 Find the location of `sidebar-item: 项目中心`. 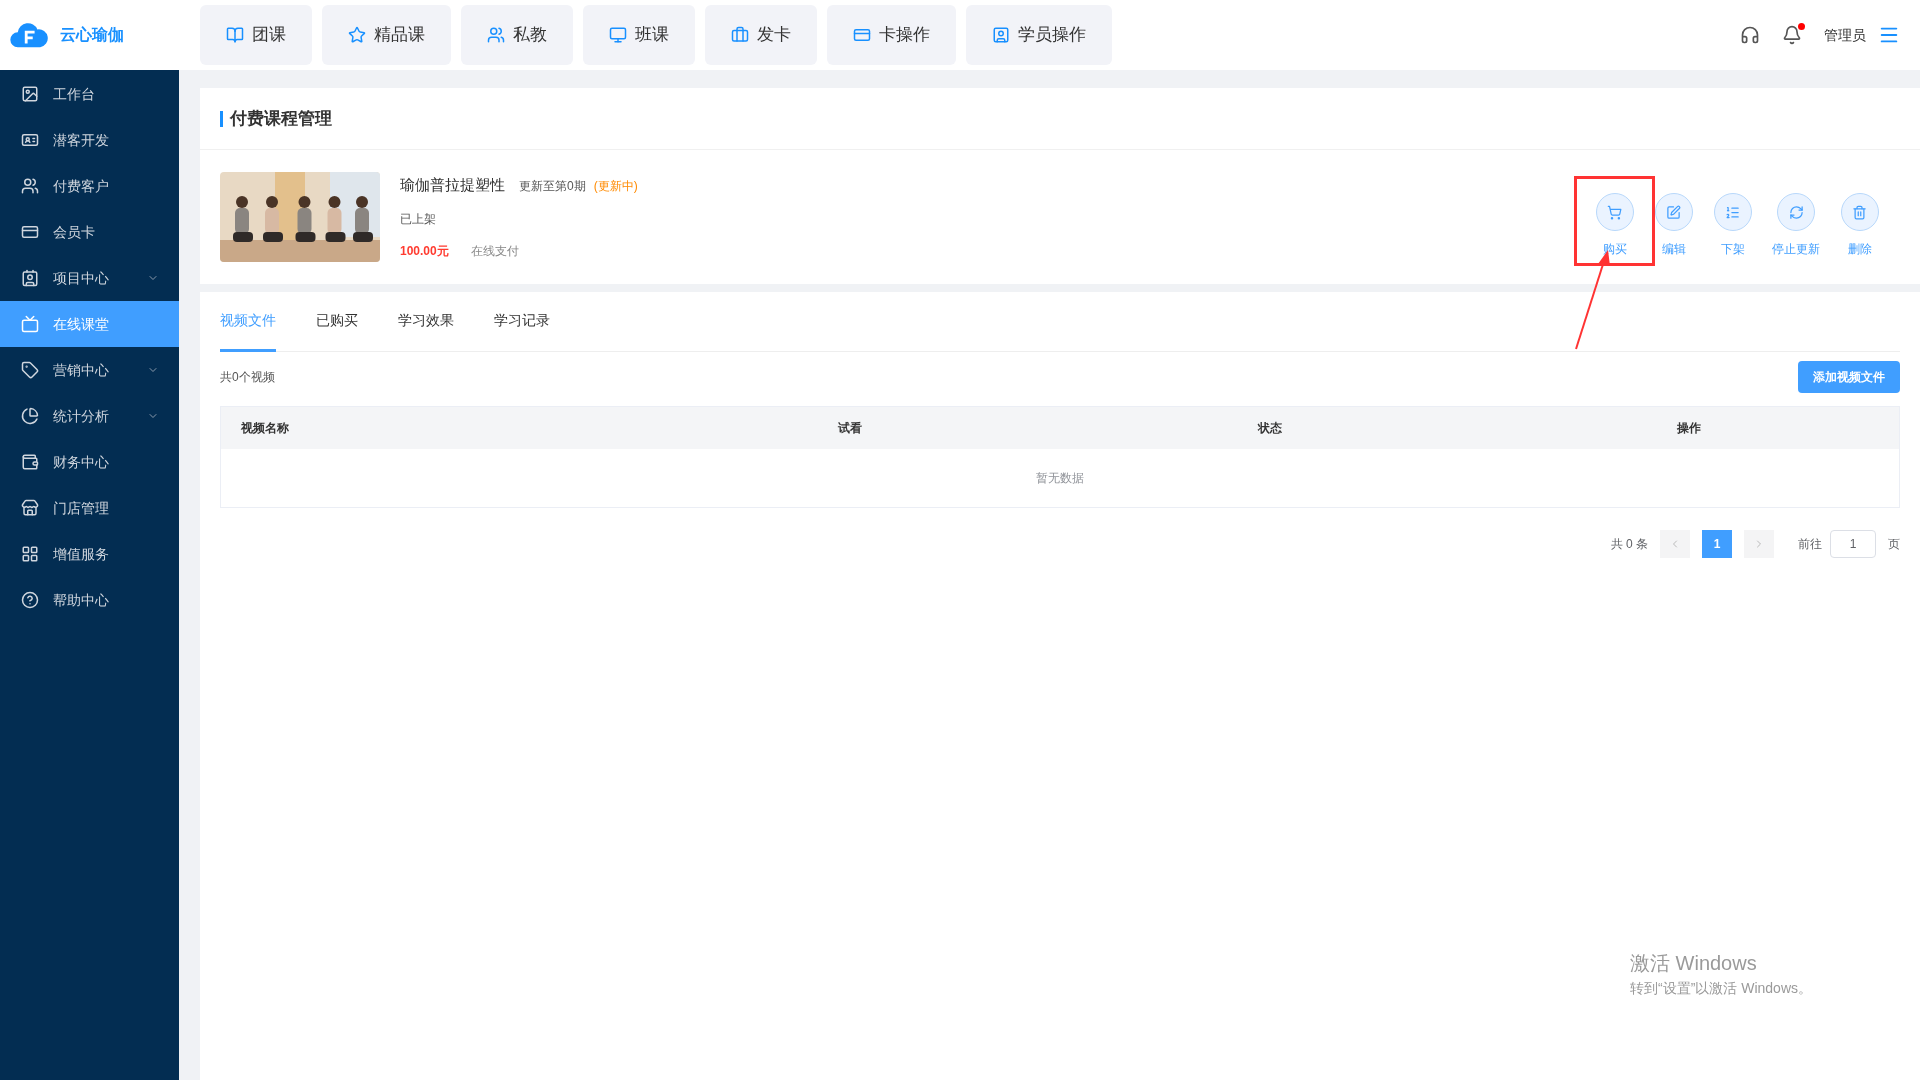

sidebar-item: 项目中心 is located at coordinates (89, 278).